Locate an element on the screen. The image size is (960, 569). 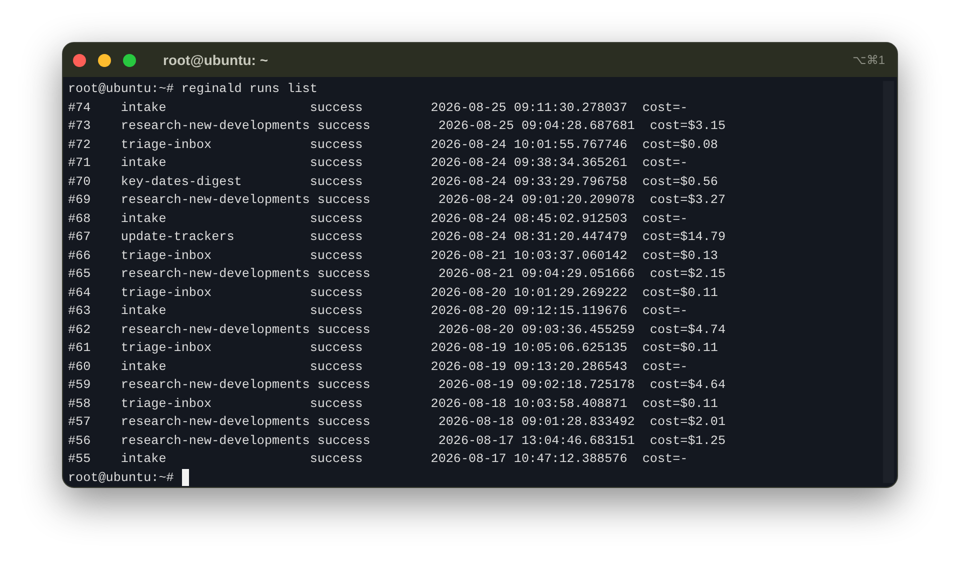
terminal-line: #66 triage-inbox success 2026-08-21 10:03:37.060142 cost=$0.13 is located at coordinates (393, 256).